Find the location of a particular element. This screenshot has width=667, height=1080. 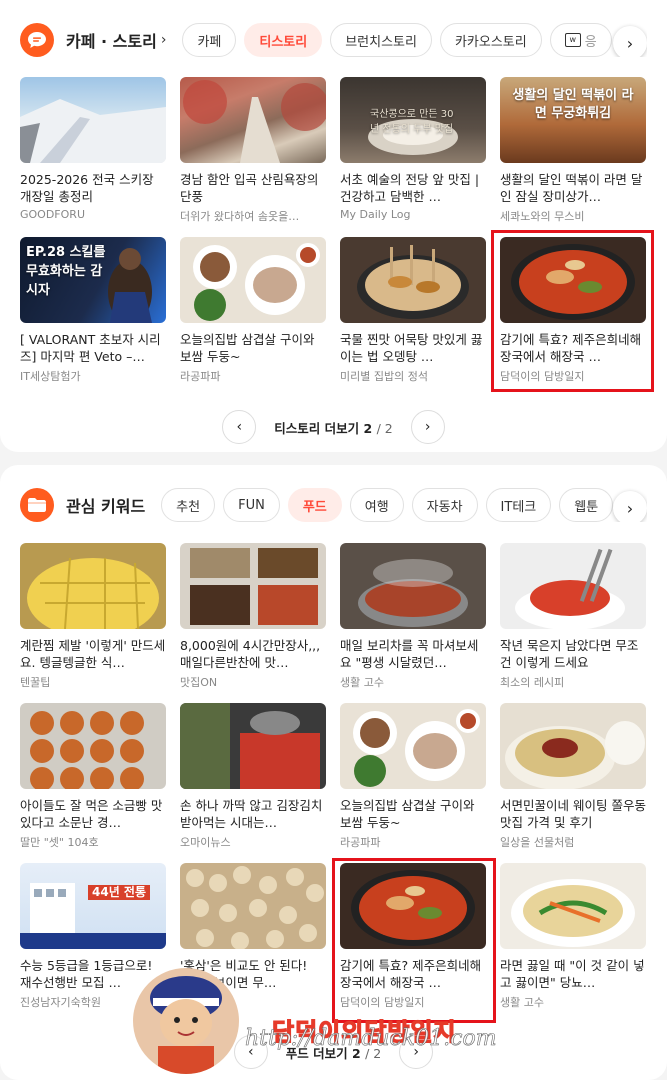

list-item: 매일 보리차를 꼭 마셔보세요 "평생 시달렸던… 생활 고수 is located at coordinates (413, 617).